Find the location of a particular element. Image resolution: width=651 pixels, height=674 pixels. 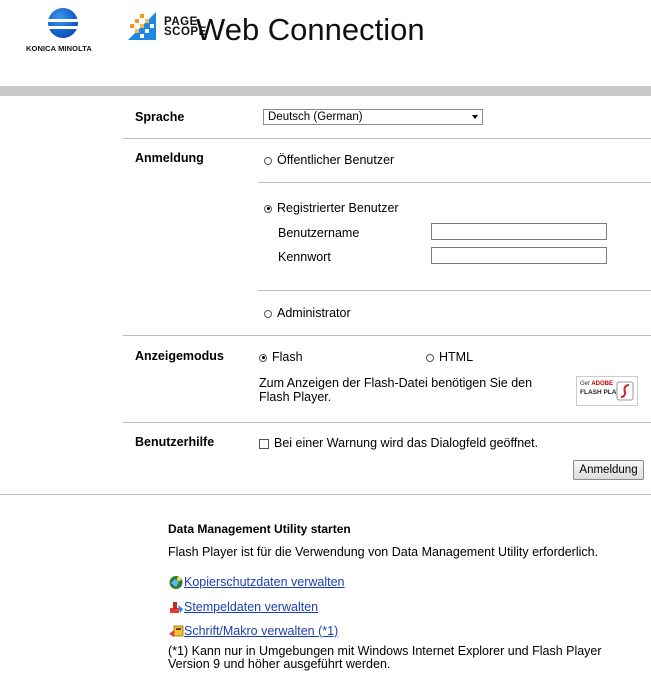

login-option-public: Öffentlicher Benutzer is located at coordinates (329, 160).